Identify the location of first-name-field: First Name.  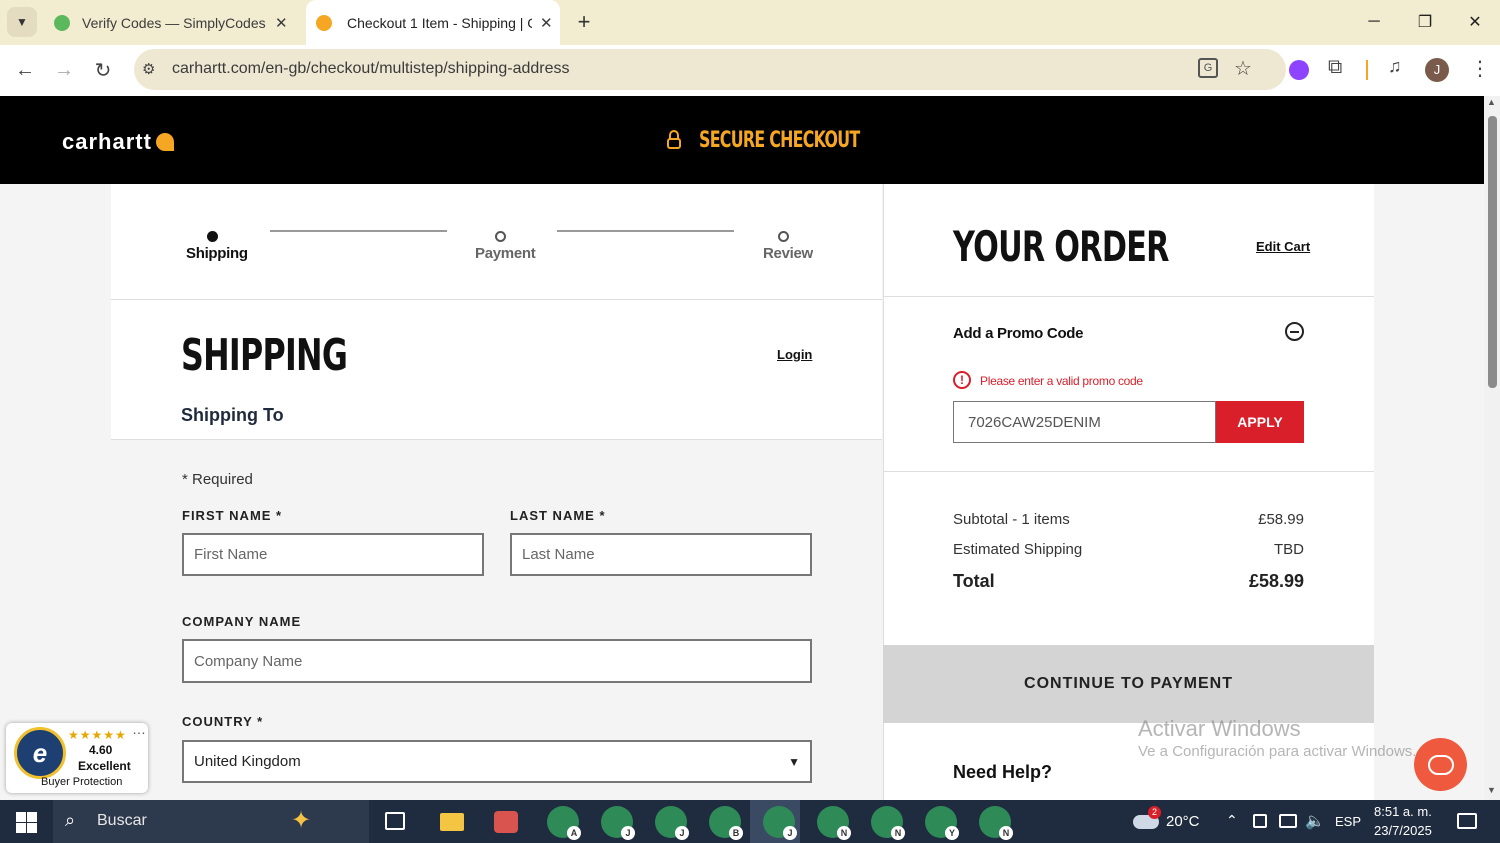
(333, 554).